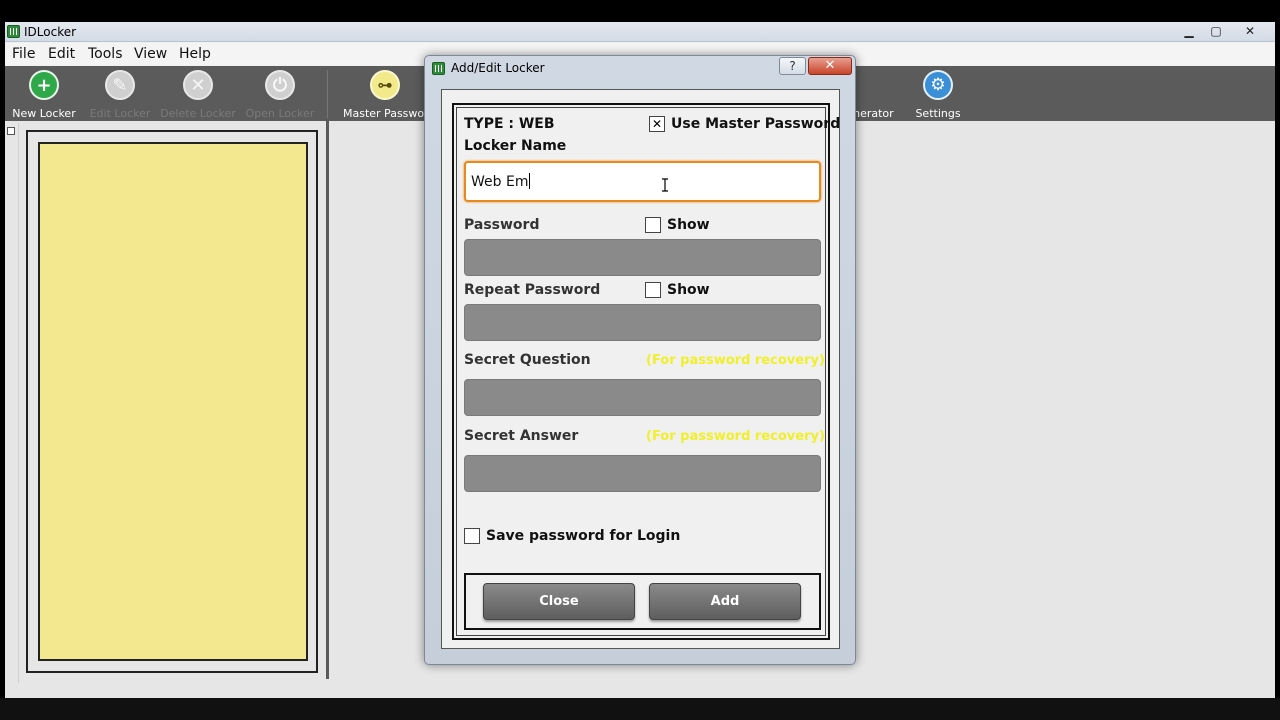 The height and width of the screenshot is (720, 1280). Describe the element at coordinates (657, 124) in the screenshot. I see `use-master-password-checkbox: ✕` at that location.